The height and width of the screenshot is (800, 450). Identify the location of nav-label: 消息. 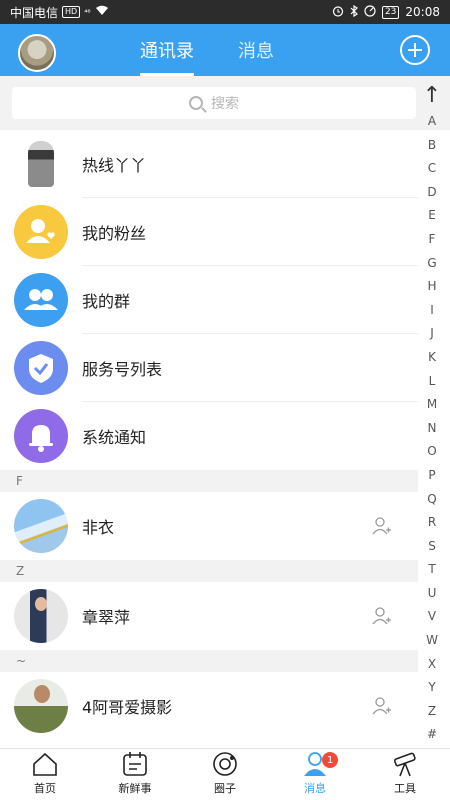
(315, 788).